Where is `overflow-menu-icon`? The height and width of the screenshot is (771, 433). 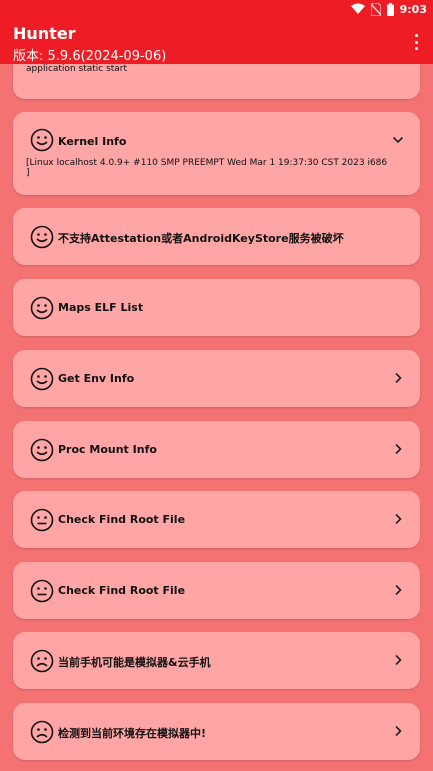
overflow-menu-icon is located at coordinates (416, 42).